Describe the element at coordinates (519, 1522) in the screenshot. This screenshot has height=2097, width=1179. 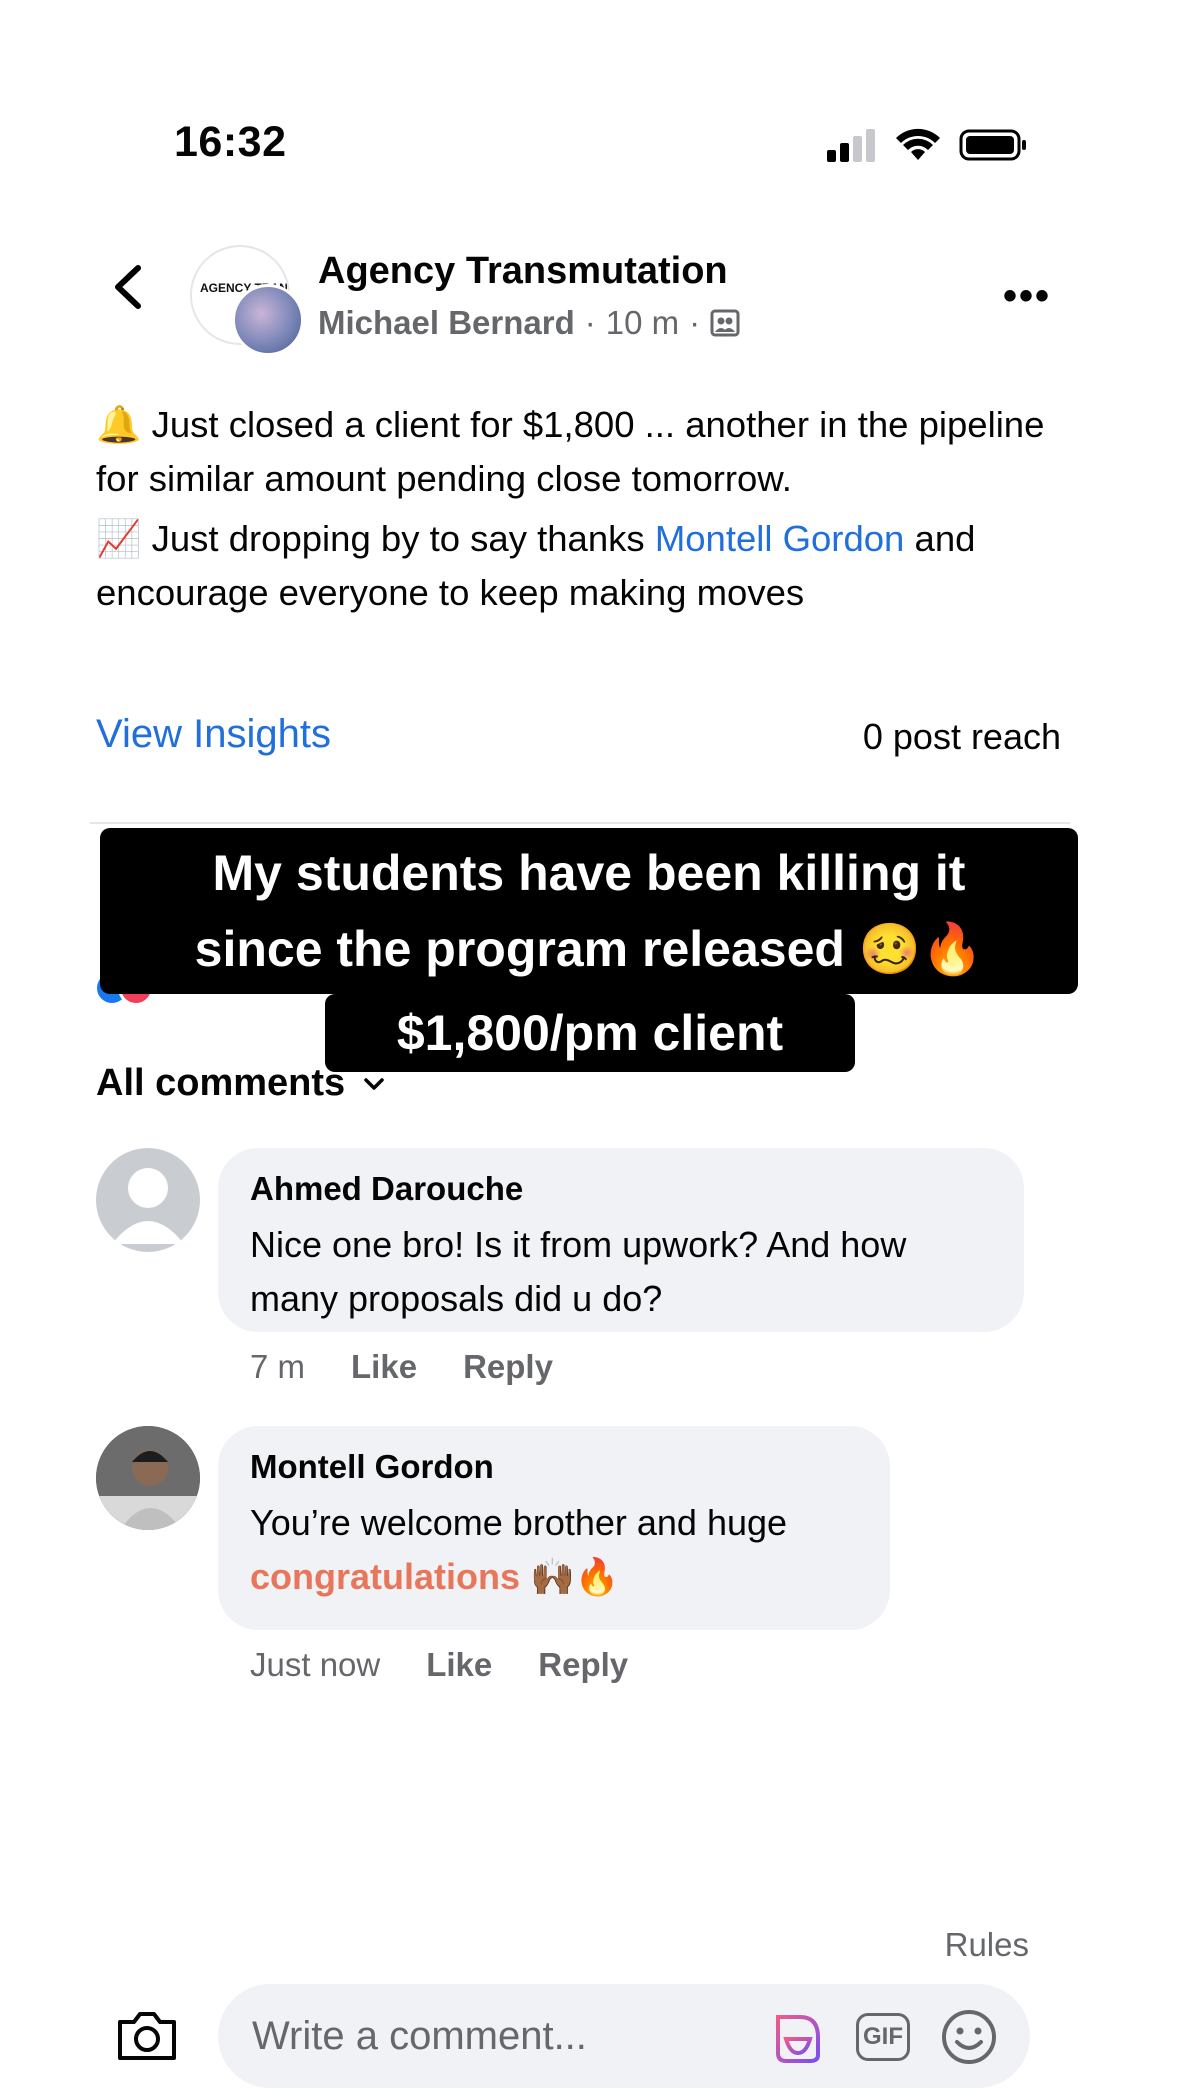
I see `comment-text-main: You’re welcome brother and huge` at that location.